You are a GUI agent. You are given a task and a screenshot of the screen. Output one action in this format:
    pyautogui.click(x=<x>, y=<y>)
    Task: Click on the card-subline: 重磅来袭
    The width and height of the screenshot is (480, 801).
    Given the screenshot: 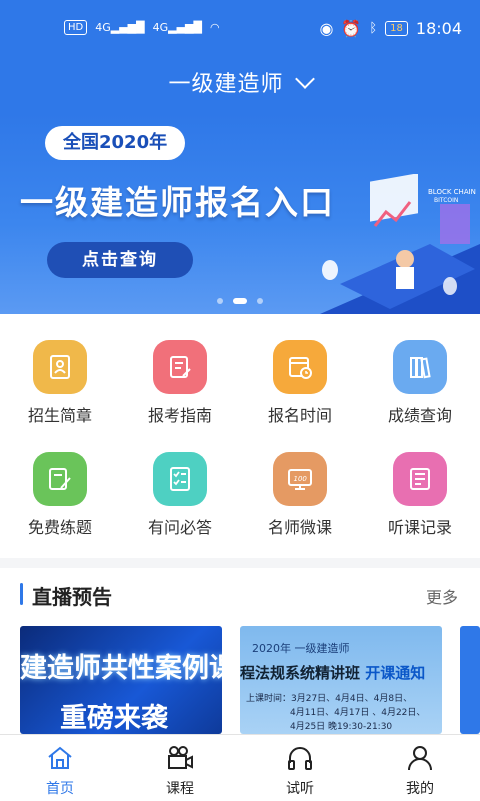 What is the action you would take?
    pyautogui.click(x=114, y=718)
    